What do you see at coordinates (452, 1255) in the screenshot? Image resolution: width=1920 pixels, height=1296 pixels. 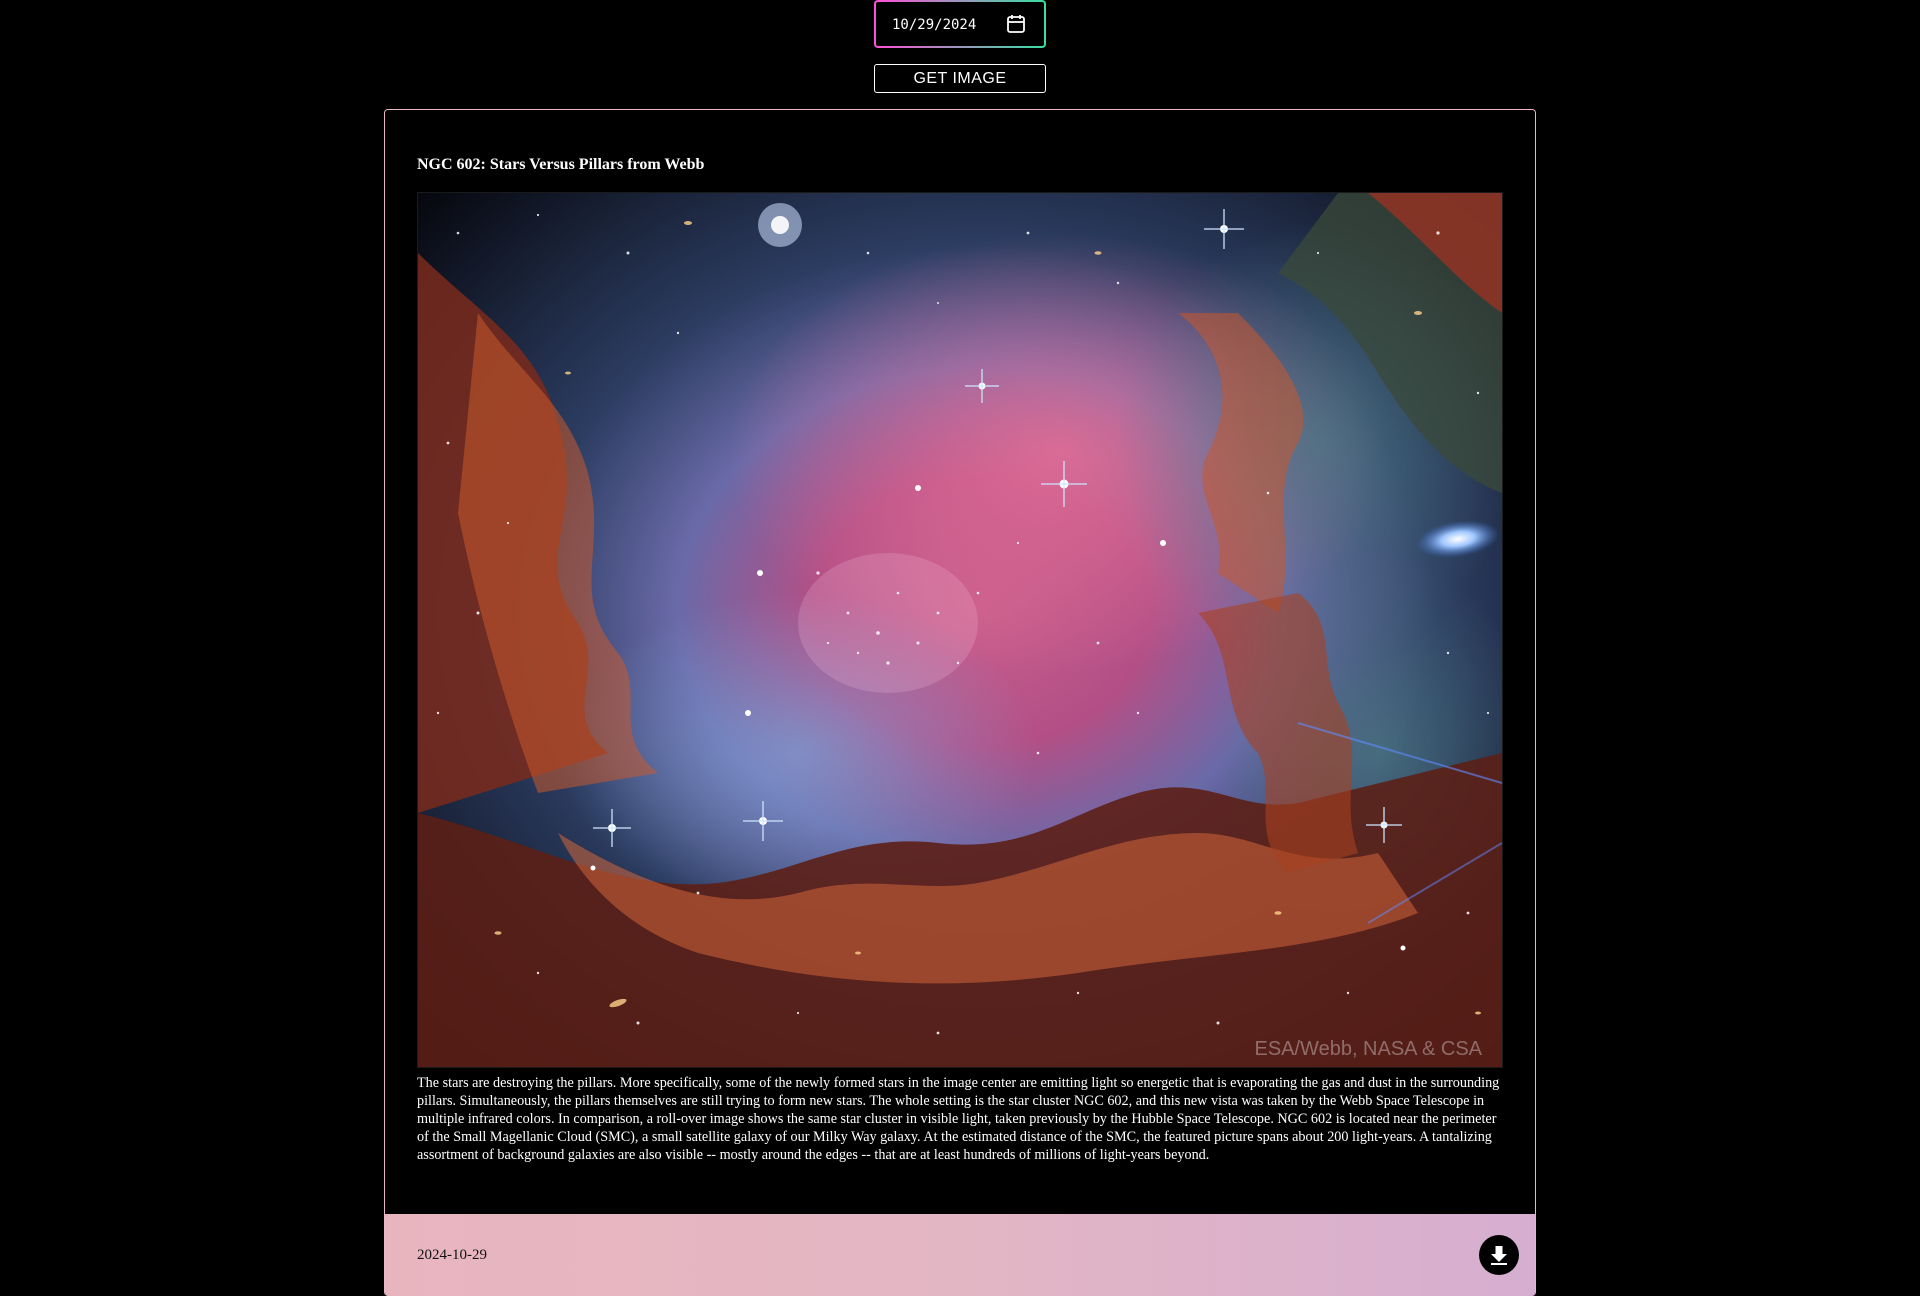 I see `apod-date: 2024-10-29` at bounding box center [452, 1255].